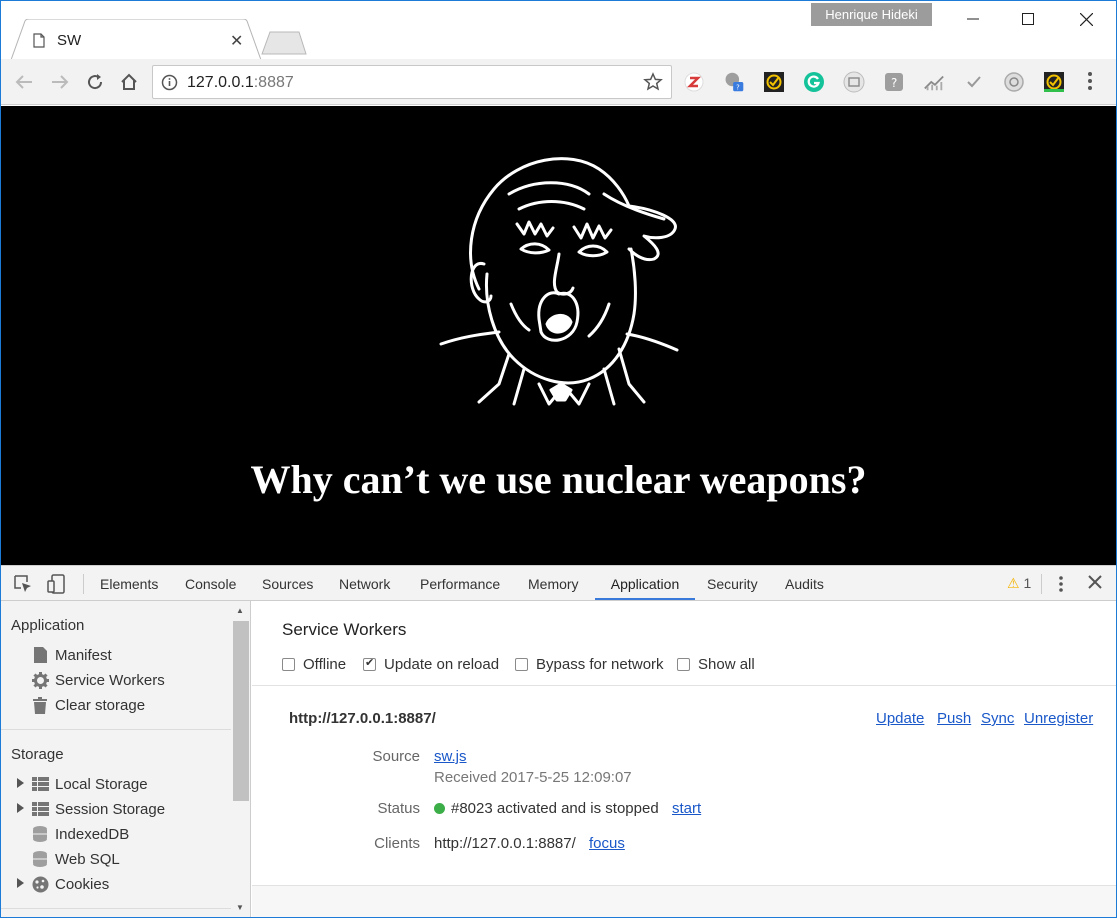  What do you see at coordinates (129, 82) in the screenshot?
I see `home-button` at bounding box center [129, 82].